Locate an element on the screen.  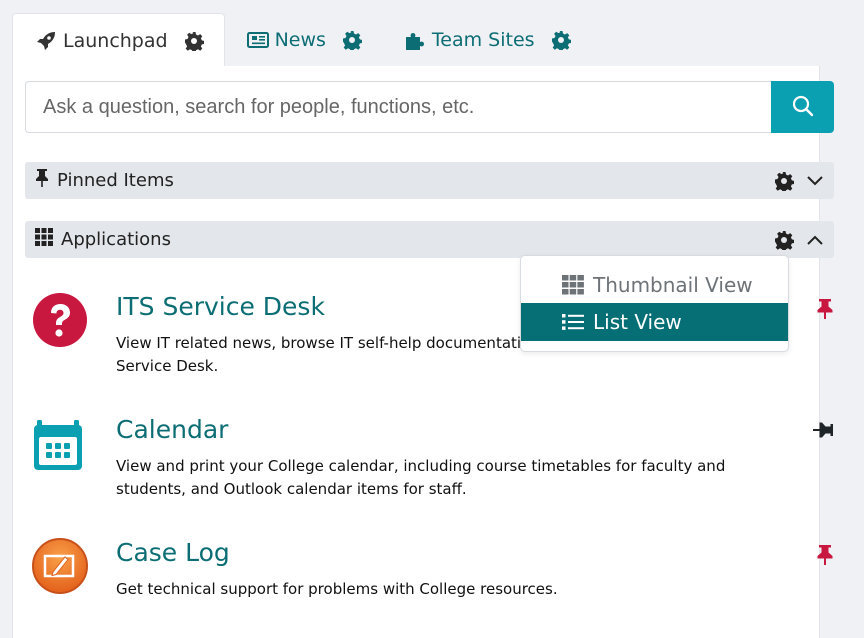
search-bar is located at coordinates (429, 107).